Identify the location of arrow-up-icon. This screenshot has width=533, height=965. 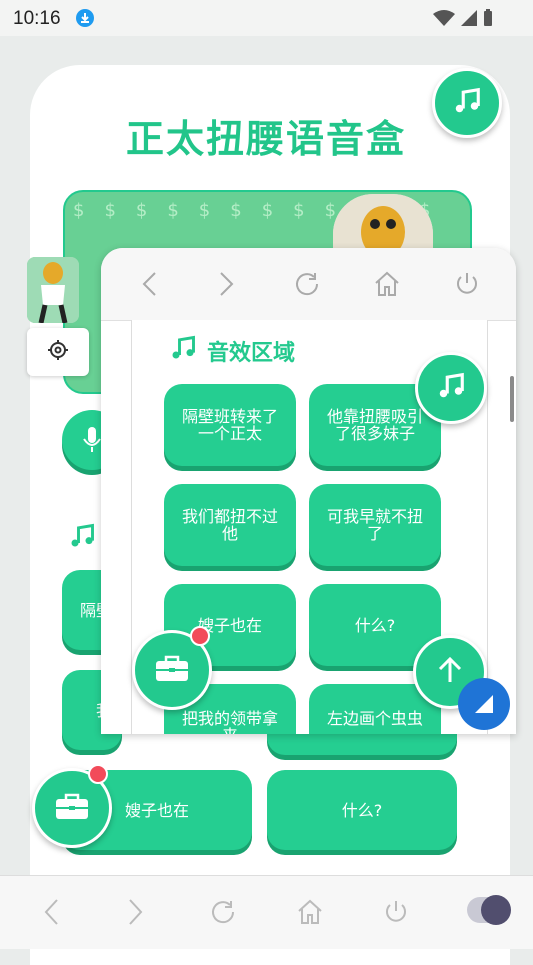
(450, 672).